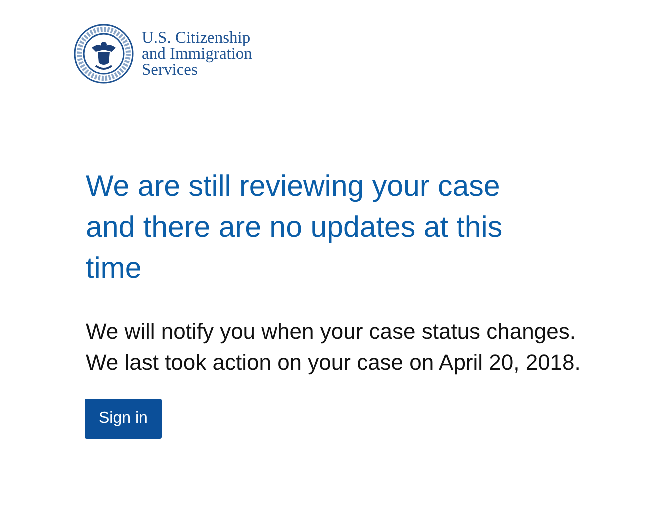 The height and width of the screenshot is (512, 645). What do you see at coordinates (197, 54) in the screenshot?
I see `agency-name-line: and Immigration` at bounding box center [197, 54].